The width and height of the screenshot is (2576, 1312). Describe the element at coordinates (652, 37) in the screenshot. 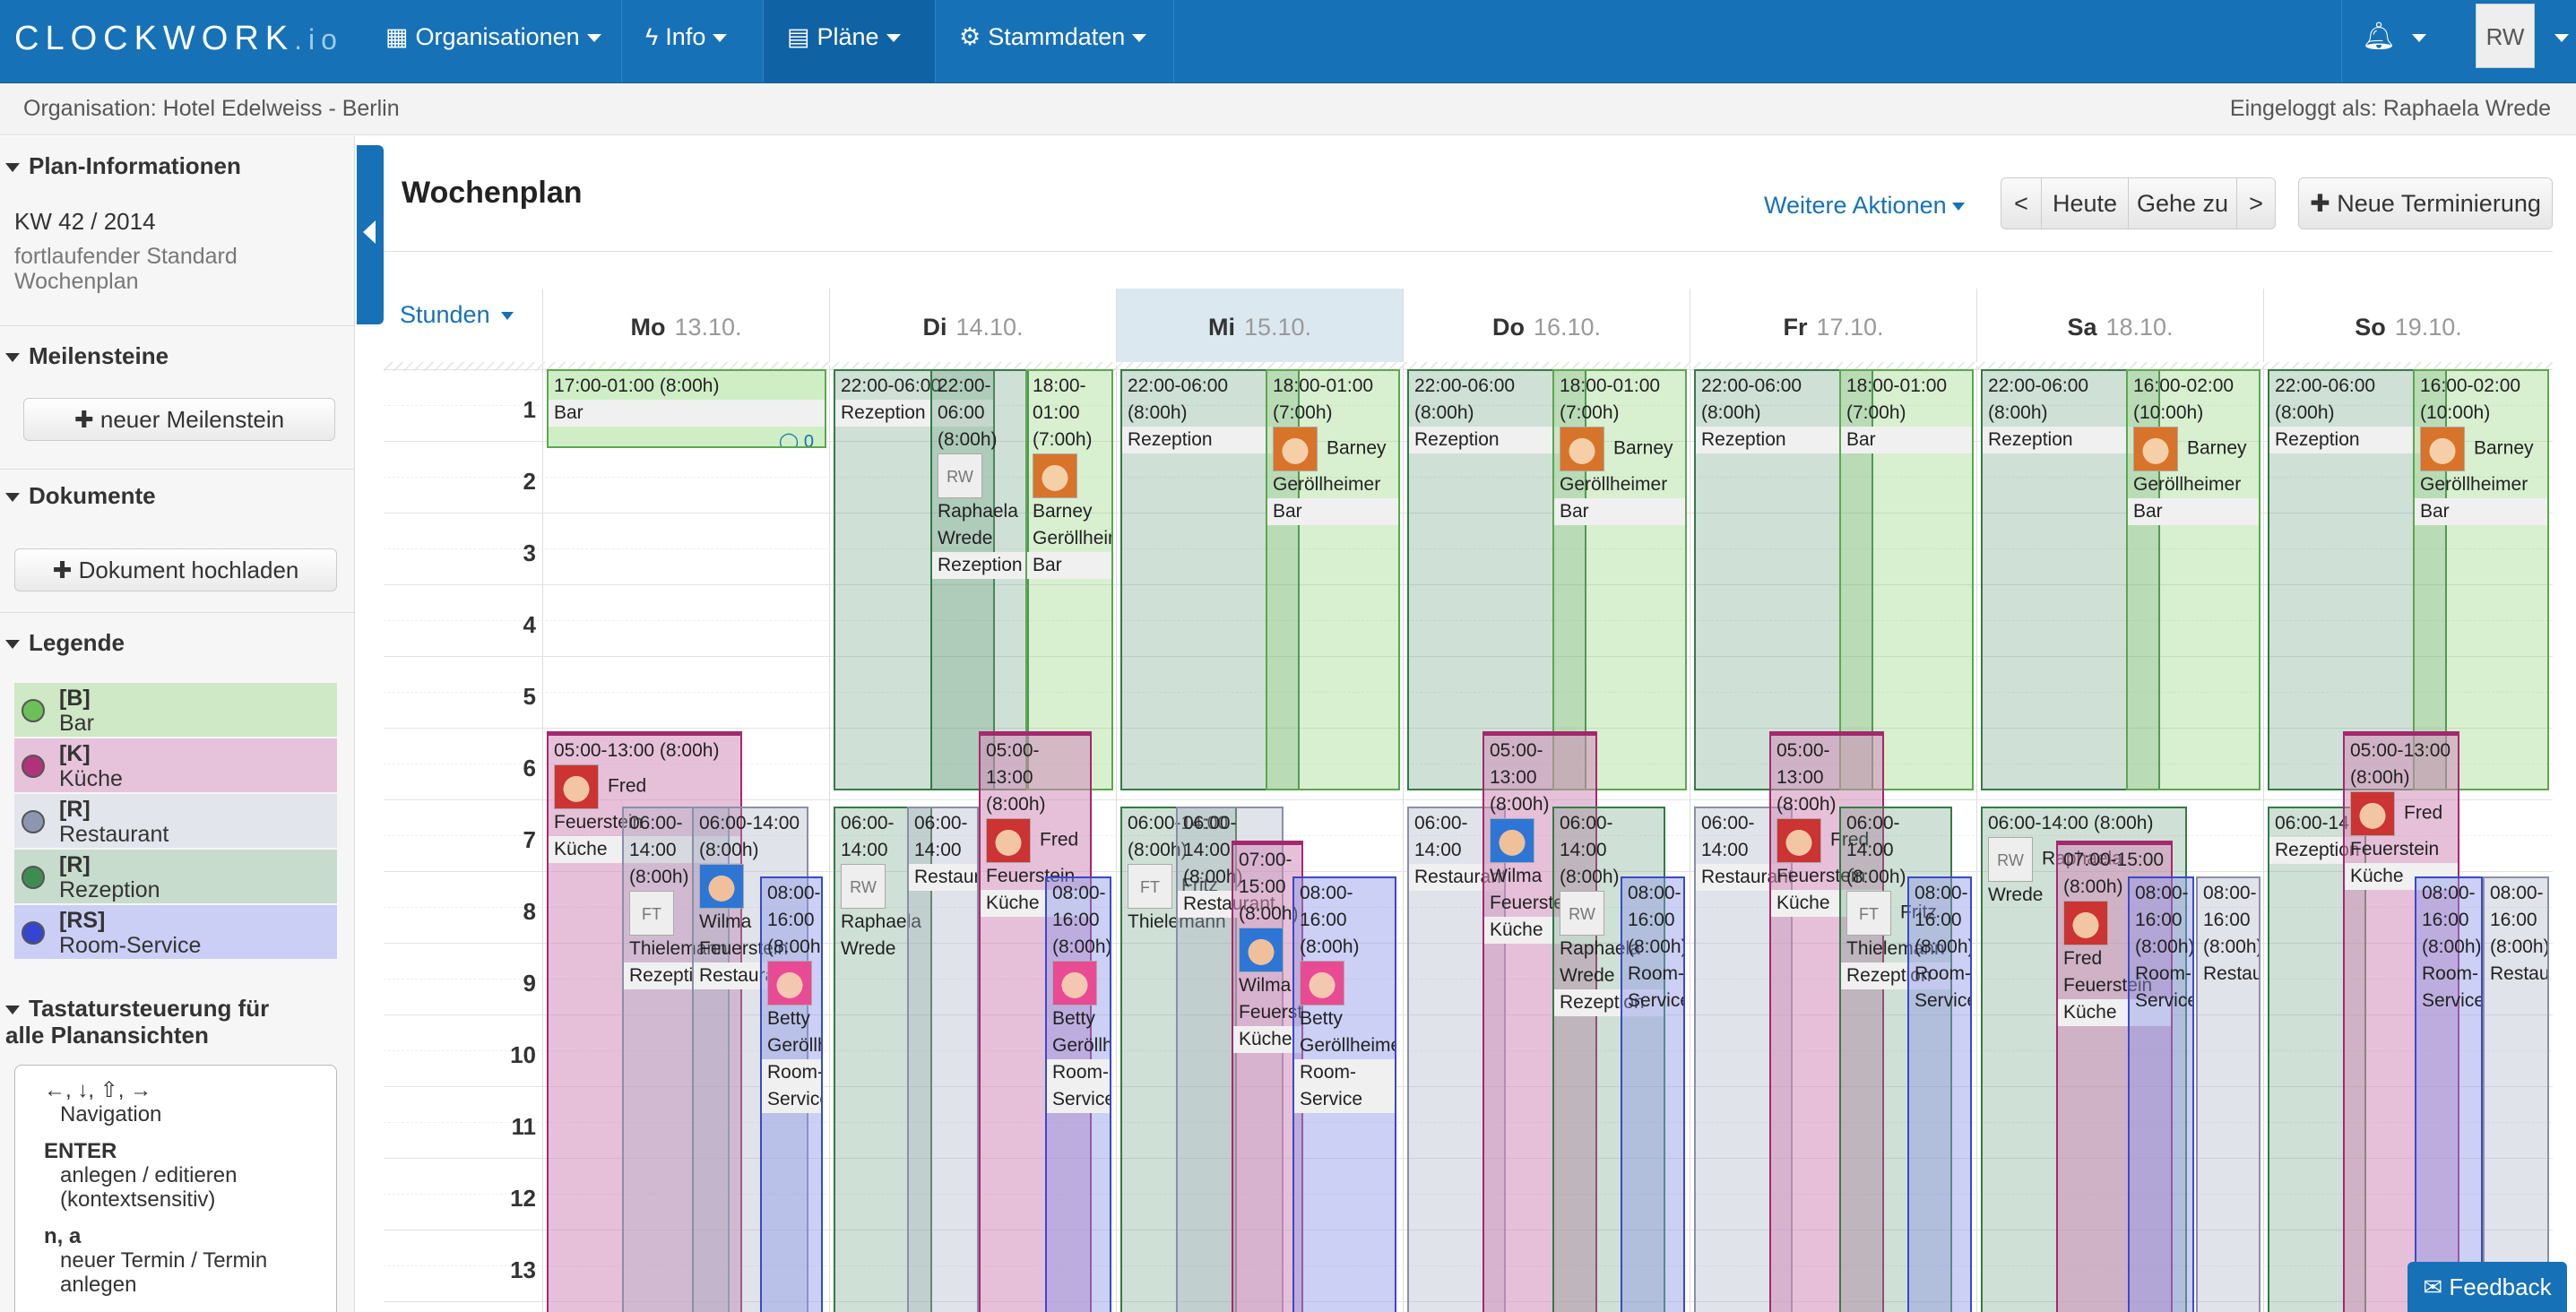

I see `bolt-icon: ϟ` at that location.